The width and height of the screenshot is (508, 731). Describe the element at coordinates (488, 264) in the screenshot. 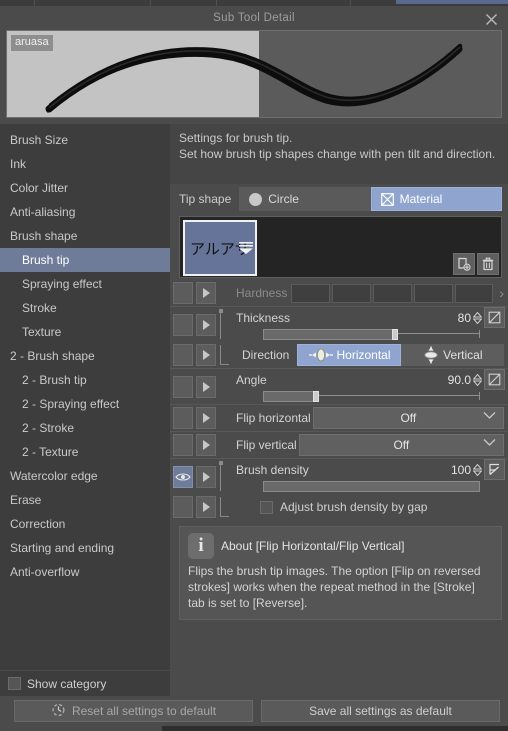

I see `trash-icon` at that location.